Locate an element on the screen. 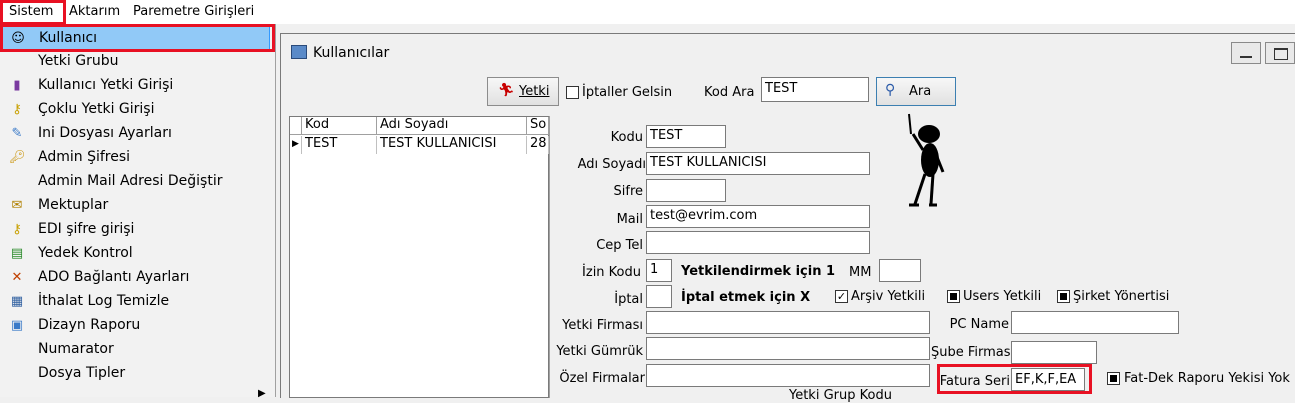 The image size is (1295, 403). izin-kodu-input: 1 is located at coordinates (659, 270).